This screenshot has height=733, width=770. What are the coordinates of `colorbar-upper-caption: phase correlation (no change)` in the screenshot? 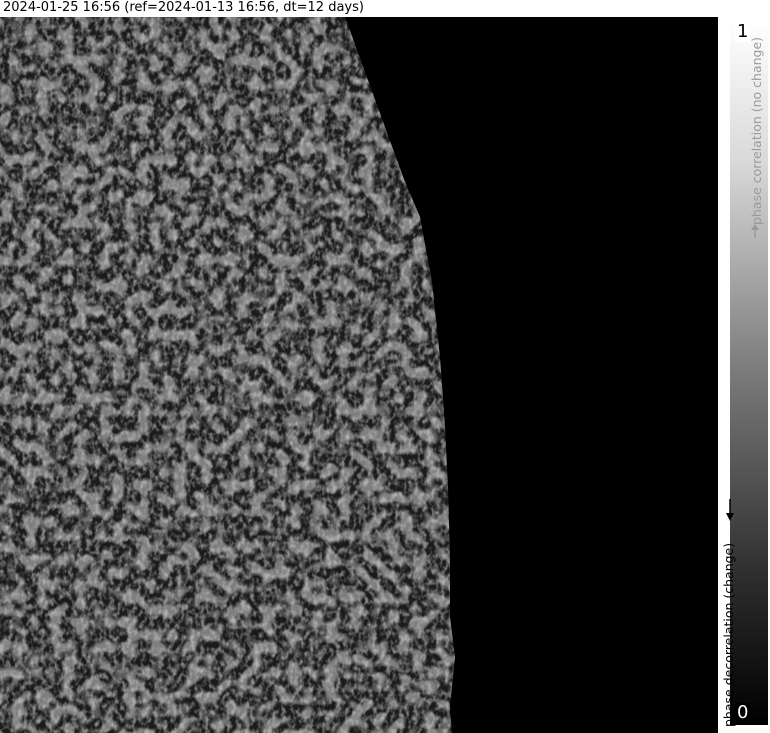 It's located at (756, 130).